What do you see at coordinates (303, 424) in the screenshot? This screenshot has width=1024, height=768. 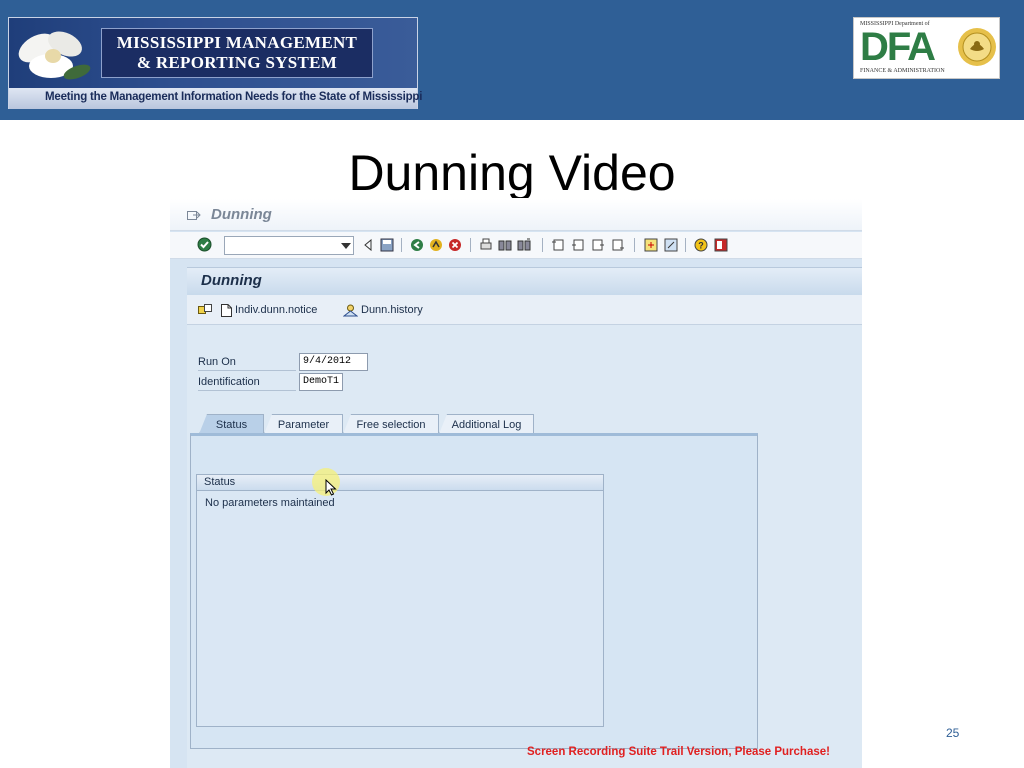 I see `tab-parameter: Parameter` at bounding box center [303, 424].